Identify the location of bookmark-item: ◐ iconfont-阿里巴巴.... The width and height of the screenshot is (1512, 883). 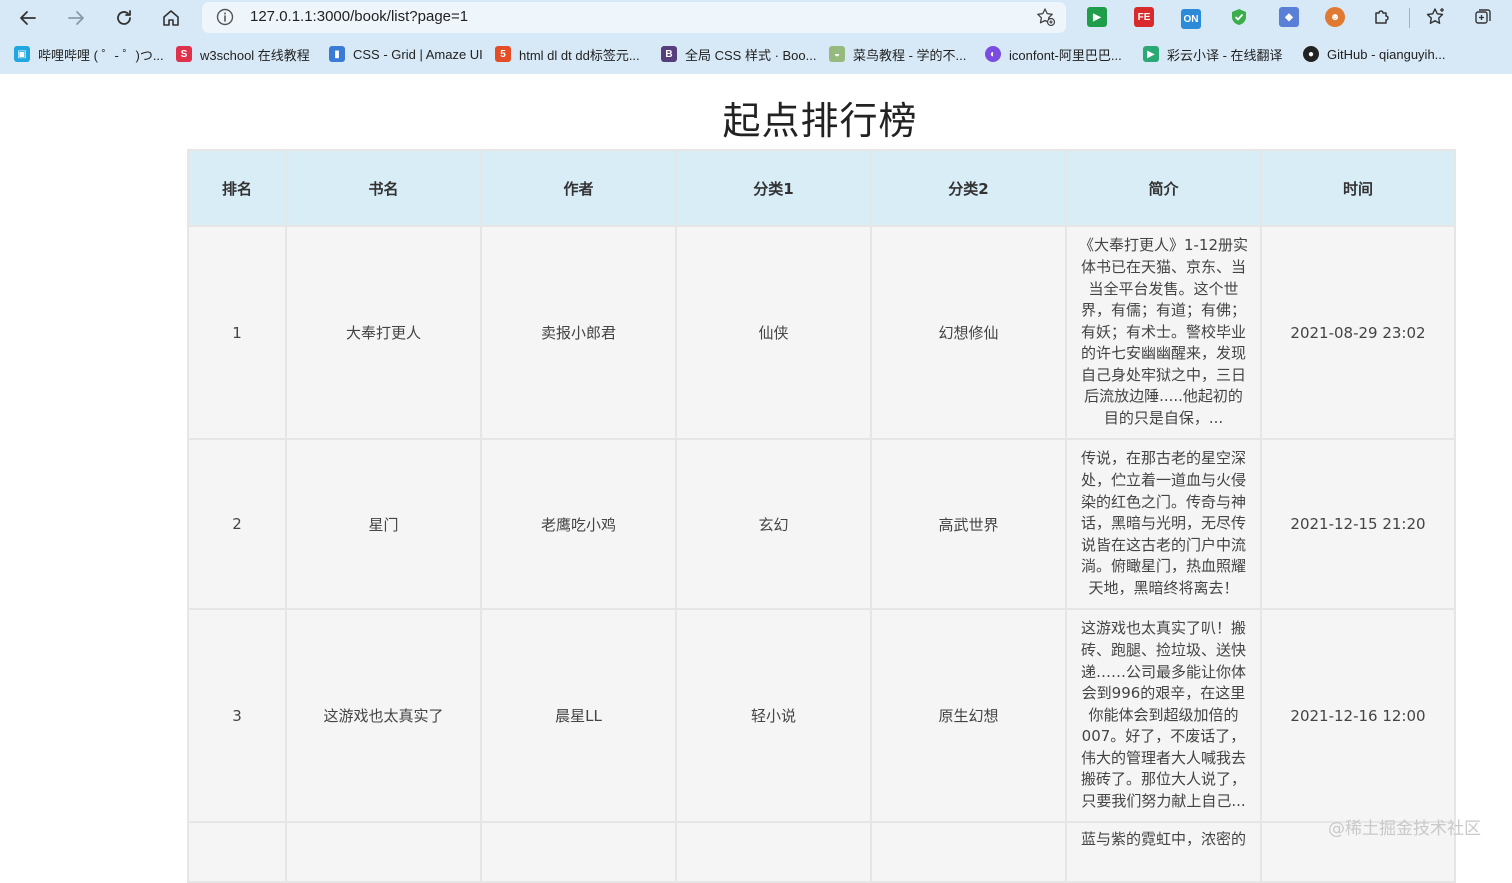
(1053, 54).